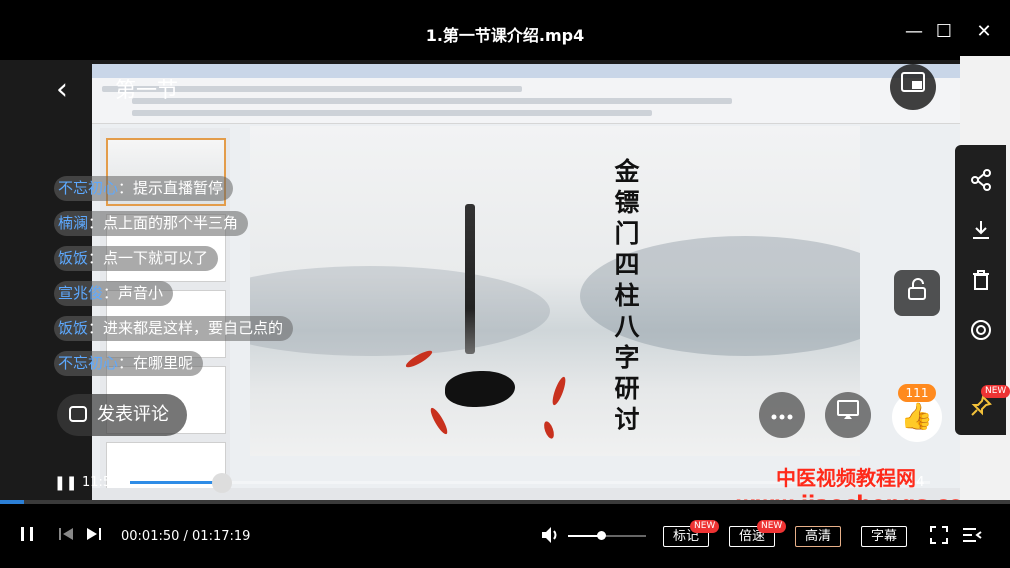 Image resolution: width=1010 pixels, height=568 pixels. What do you see at coordinates (114, 293) in the screenshot?
I see `danmu-item: 宣兆俊：声音小` at bounding box center [114, 293].